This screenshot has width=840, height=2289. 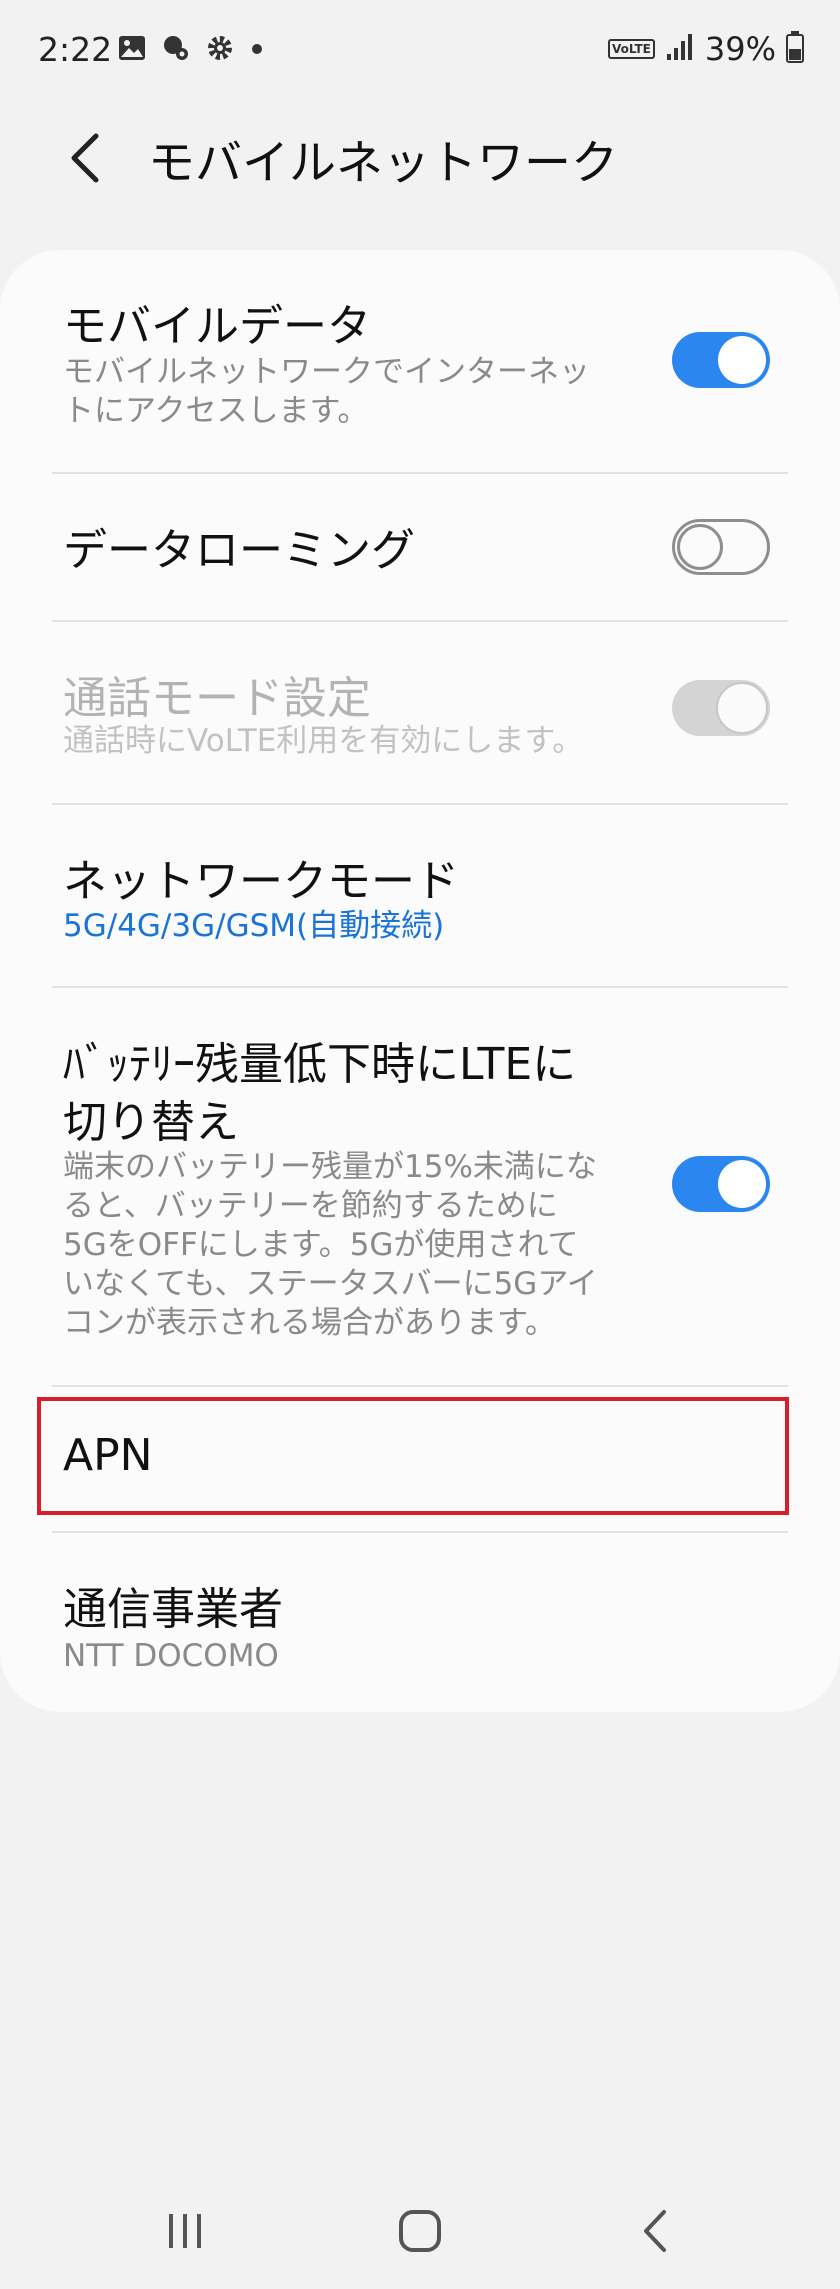 I want to click on battery-icon, so click(x=795, y=49).